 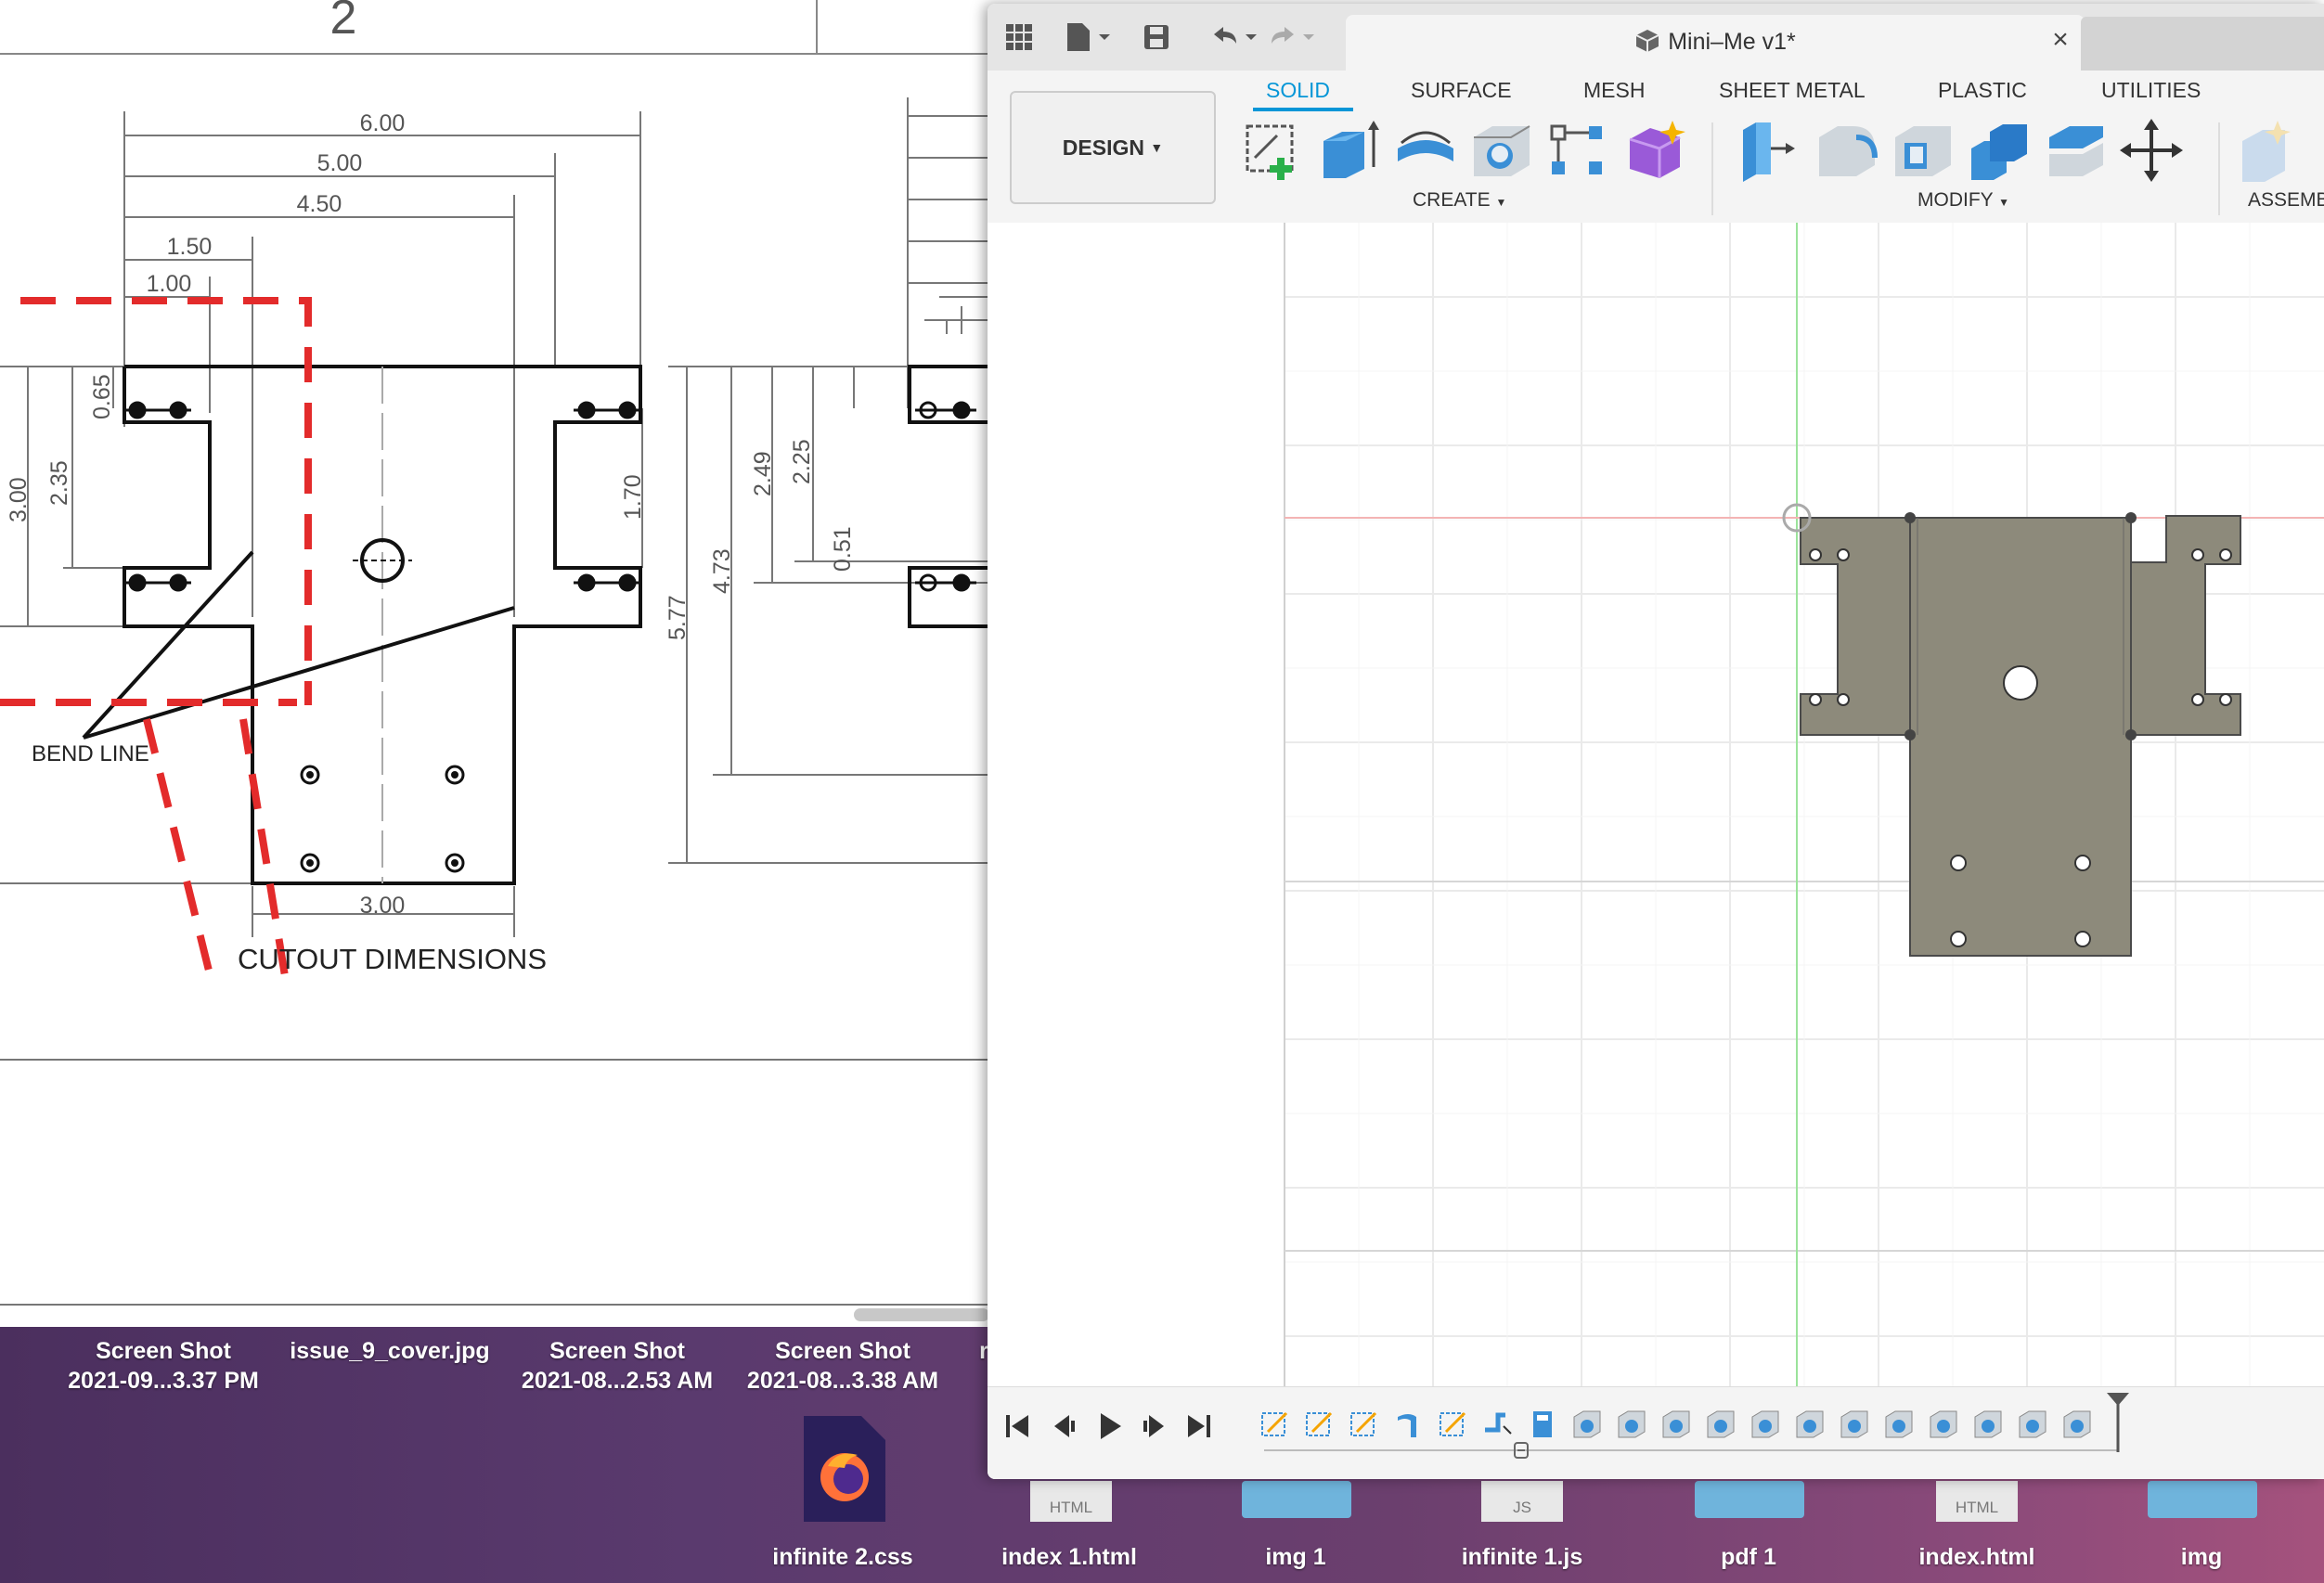 What do you see at coordinates (1697, 1426) in the screenshot?
I see `timeline-track` at bounding box center [1697, 1426].